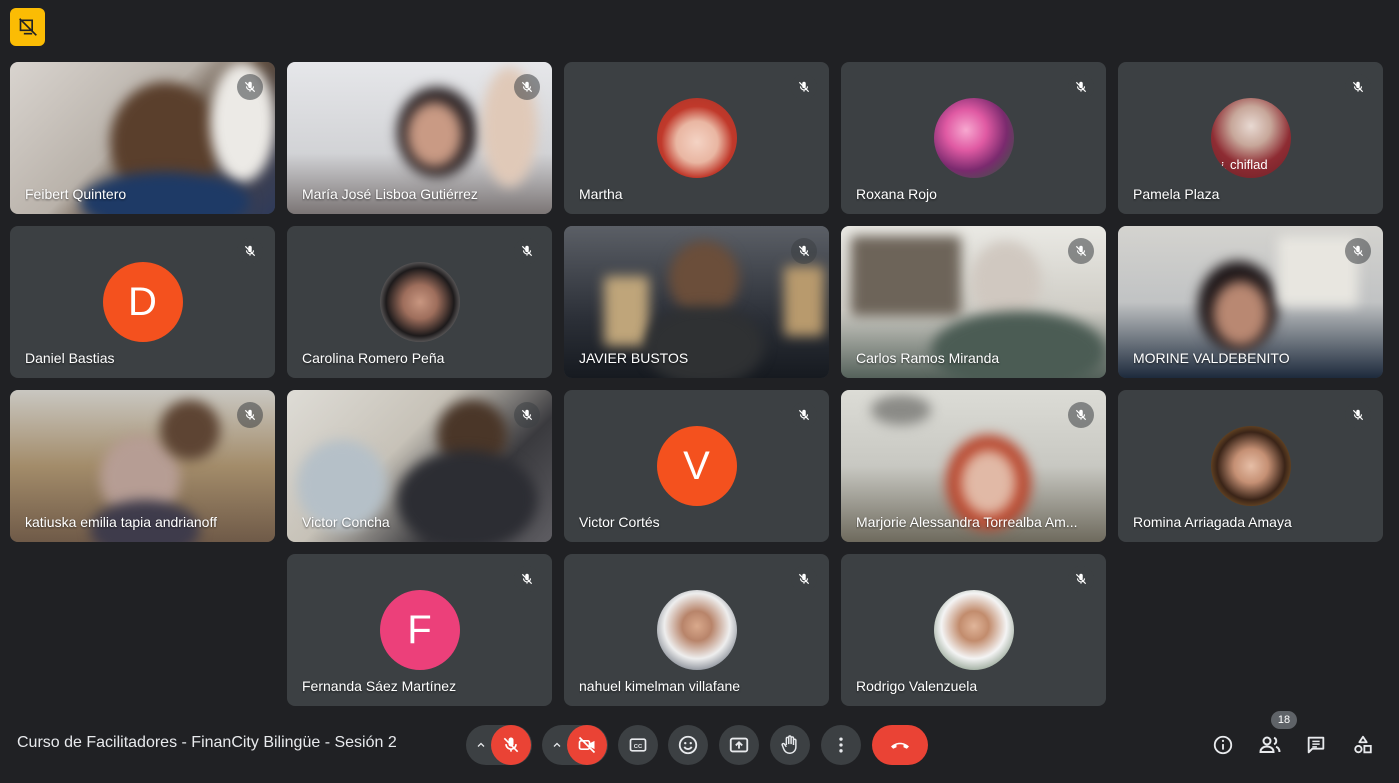  Describe the element at coordinates (601, 194) in the screenshot. I see `participant-name: Martha` at that location.